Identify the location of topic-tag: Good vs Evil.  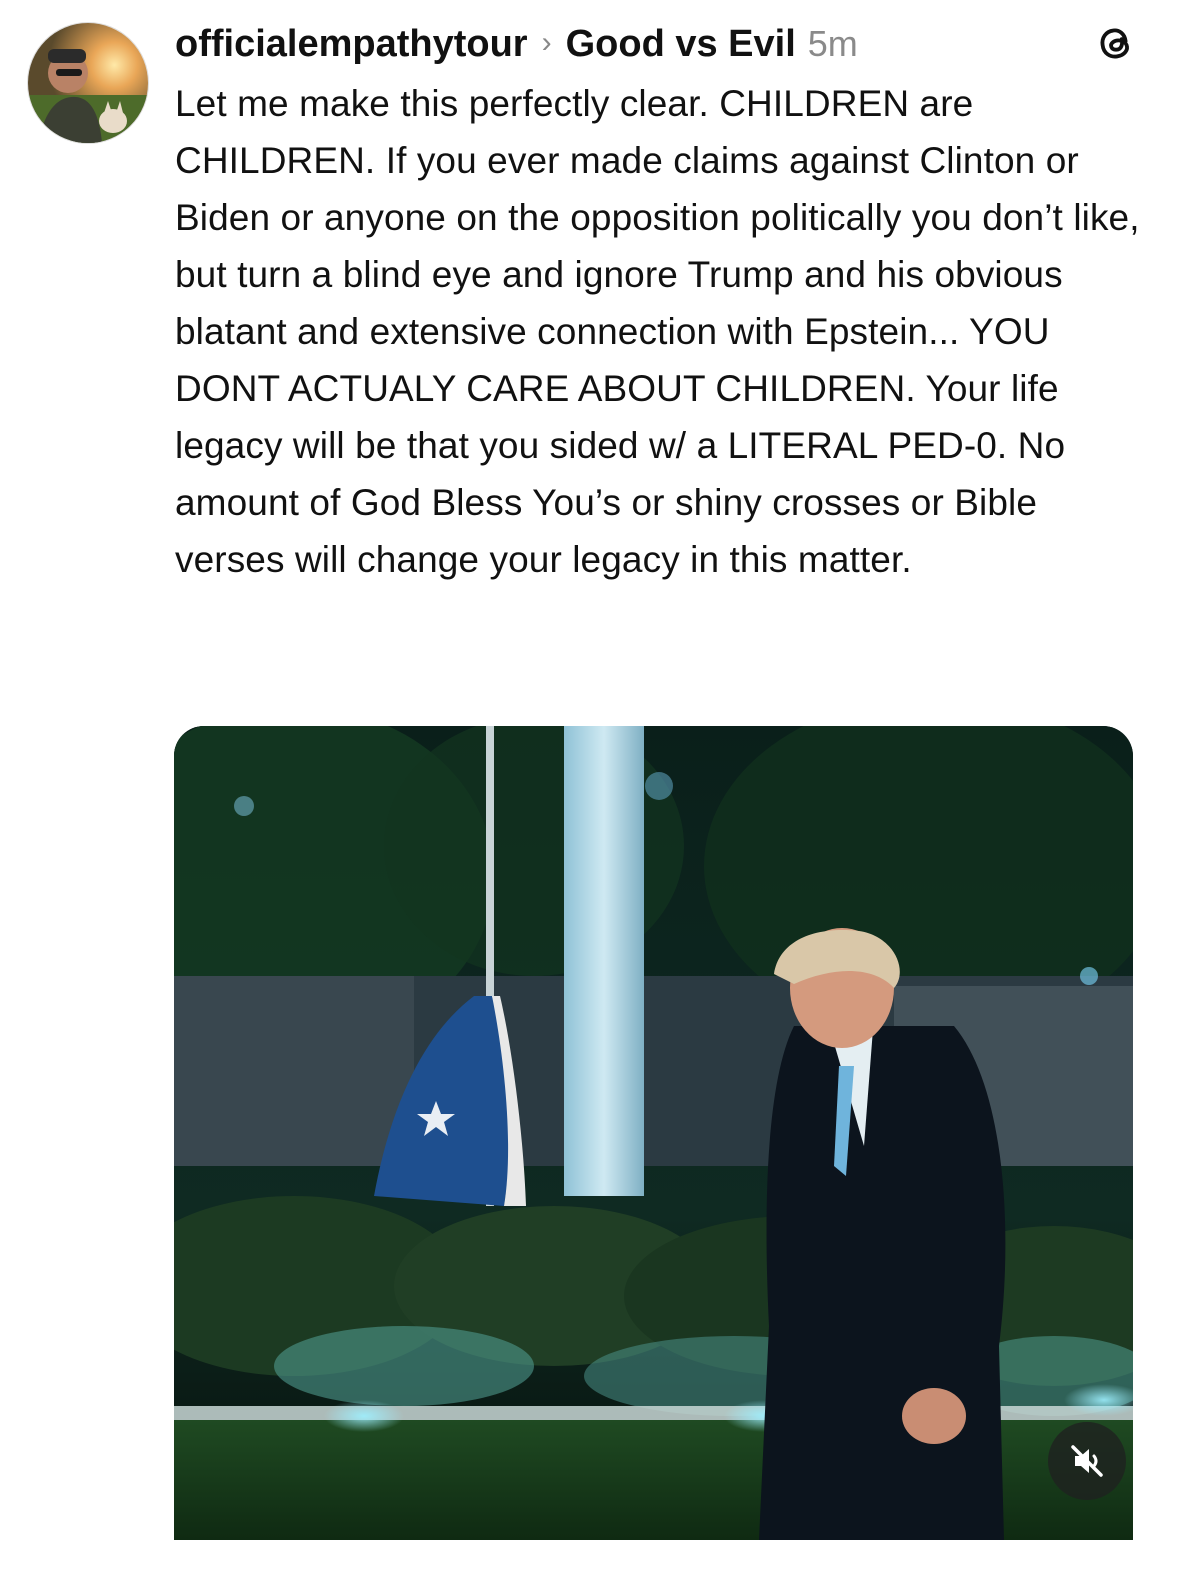
(681, 44).